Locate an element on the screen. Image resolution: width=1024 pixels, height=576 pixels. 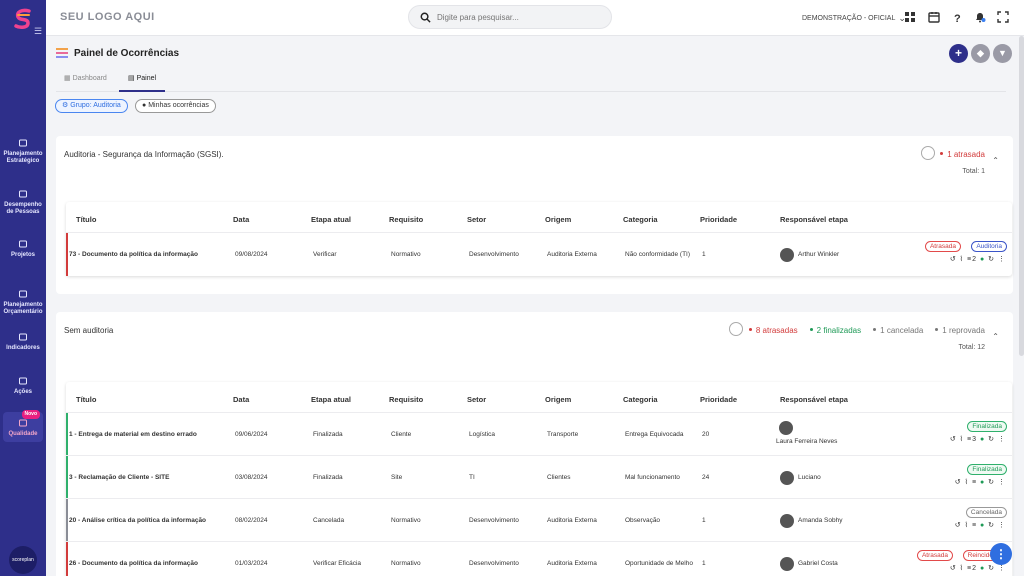
sidebar-item-5: Ações is located at coordinates (23, 386).